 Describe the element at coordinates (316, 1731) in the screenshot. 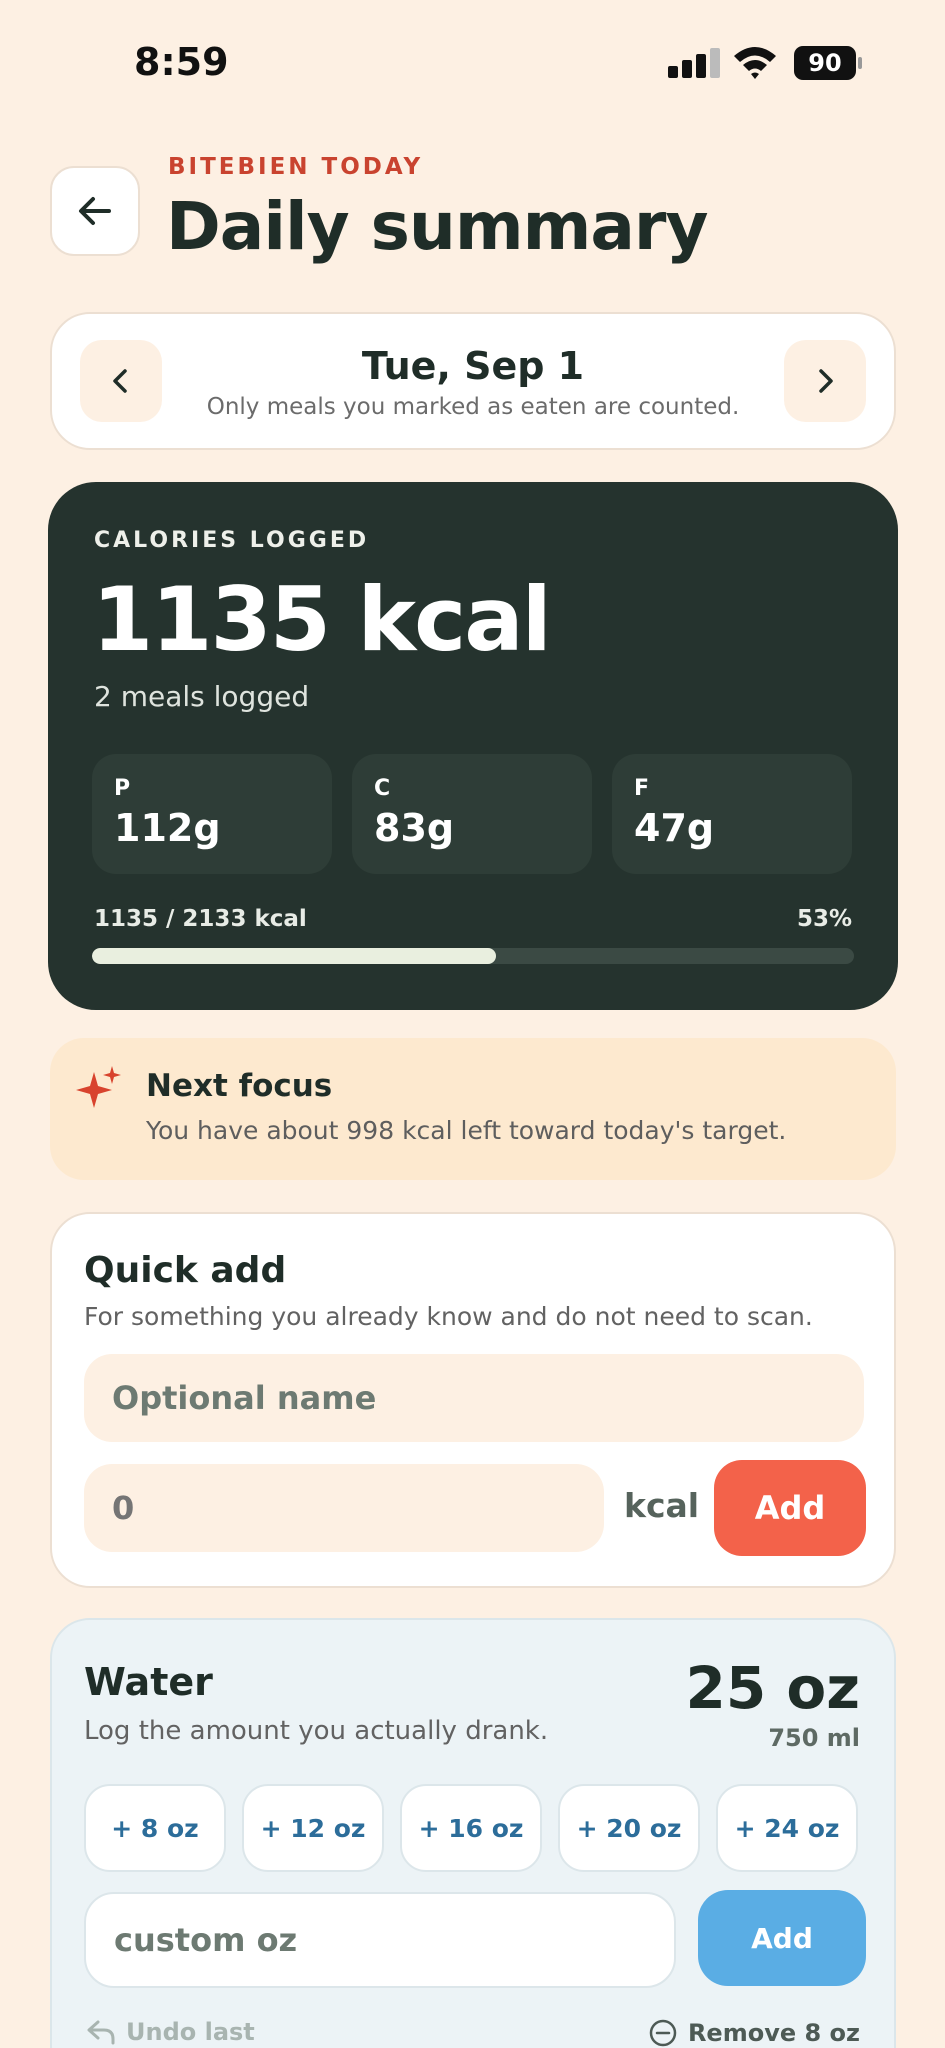

I see `water-subtitle: Log the amount you actually drank.` at that location.